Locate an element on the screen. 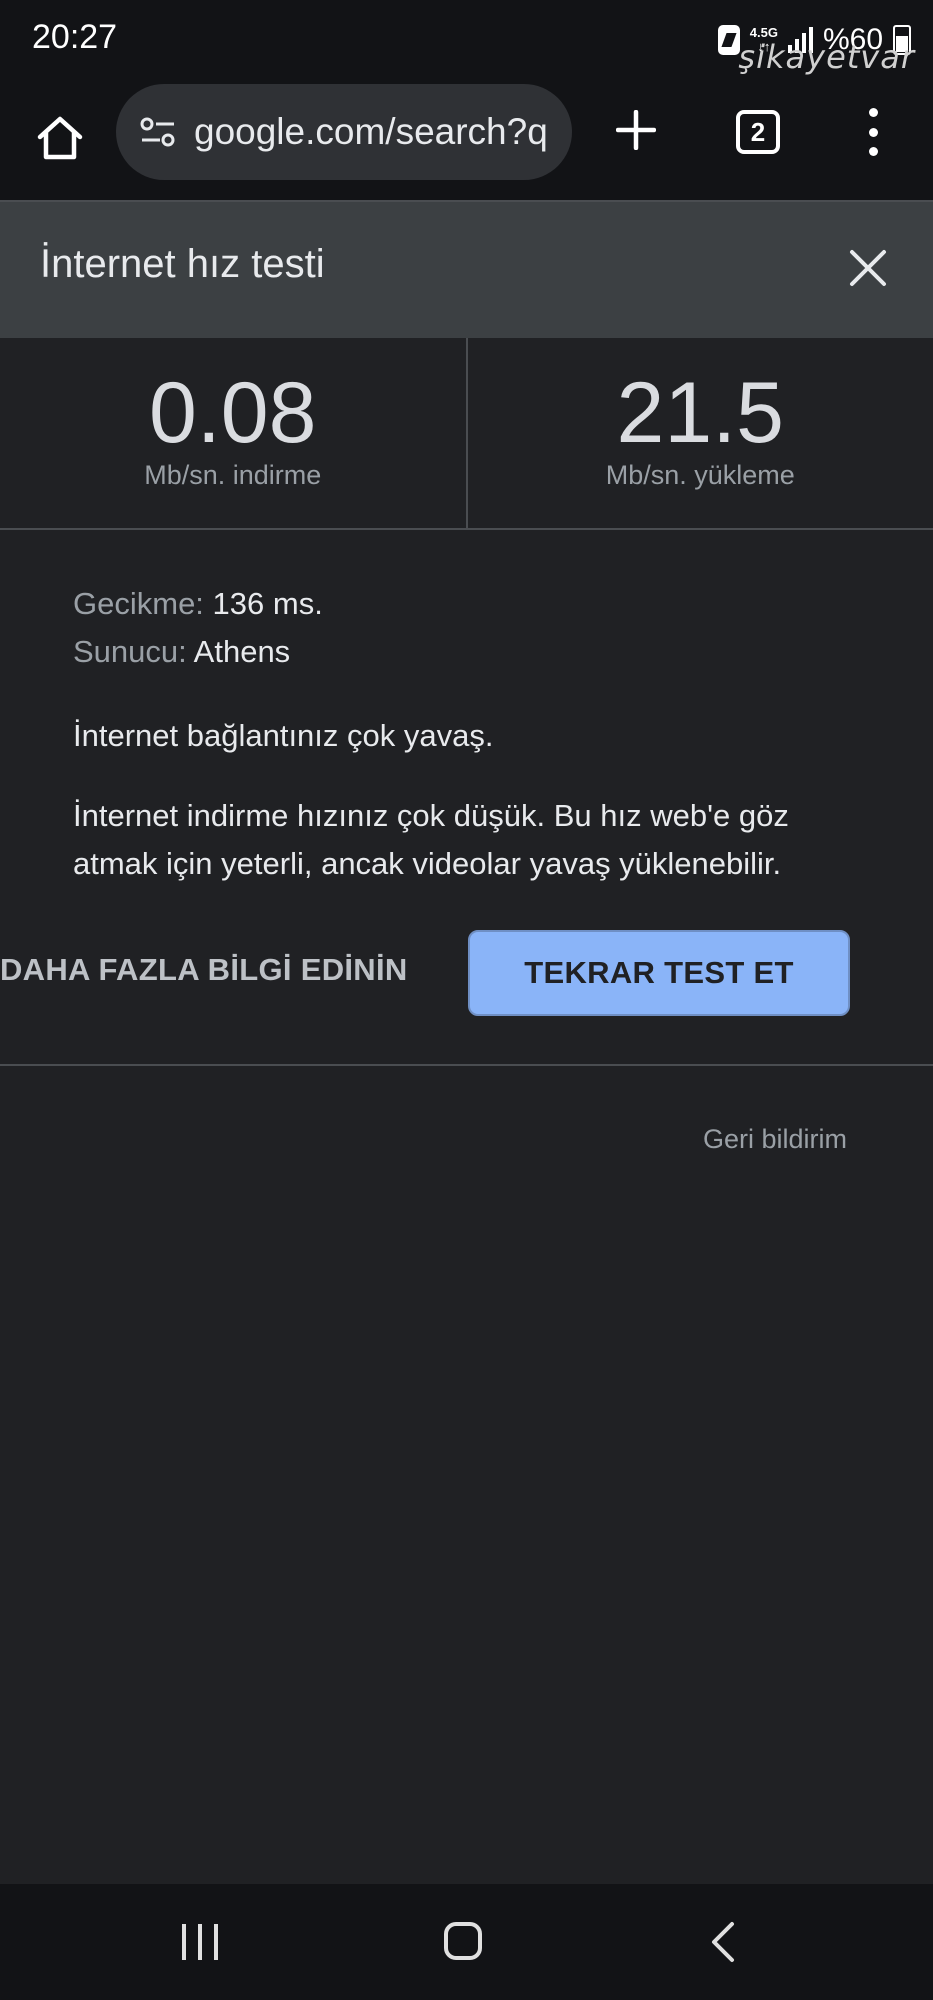  url-bar: google.com/search?q is located at coordinates (344, 132).